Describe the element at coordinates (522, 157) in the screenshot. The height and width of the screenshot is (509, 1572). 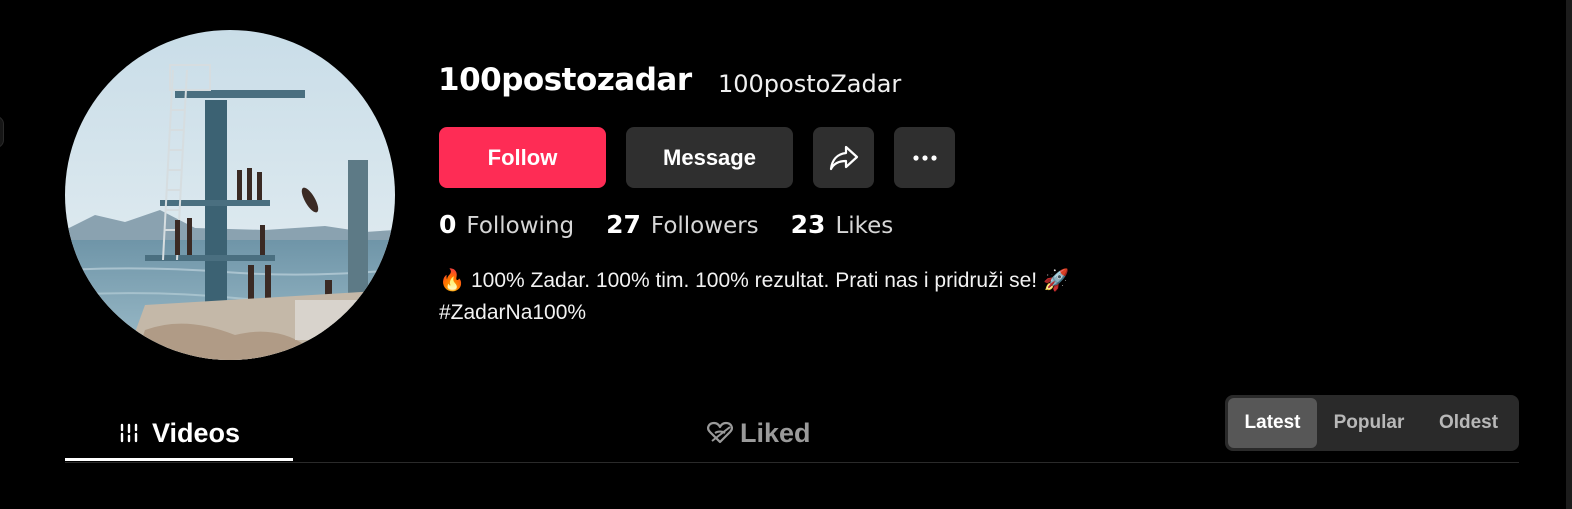
I see `follow-button: Follow` at that location.